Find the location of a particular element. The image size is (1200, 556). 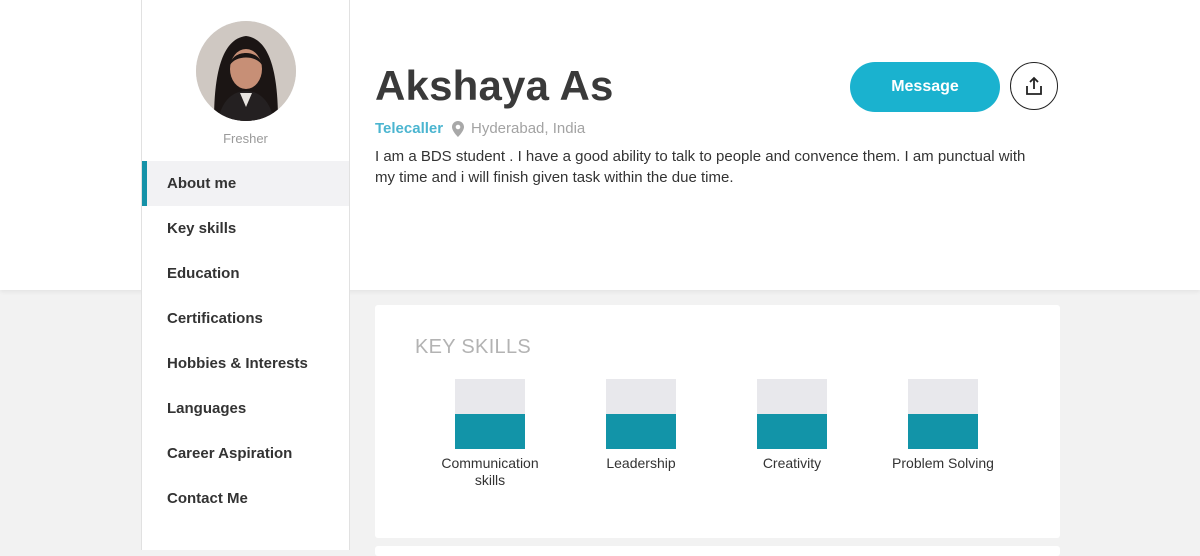

share-button is located at coordinates (1034, 86).